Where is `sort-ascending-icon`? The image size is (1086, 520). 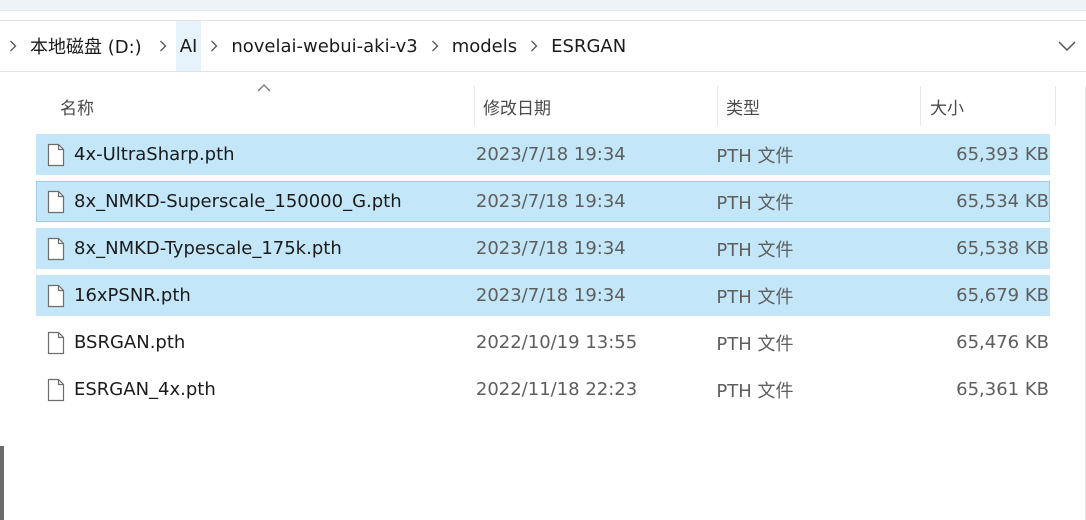 sort-ascending-icon is located at coordinates (264, 88).